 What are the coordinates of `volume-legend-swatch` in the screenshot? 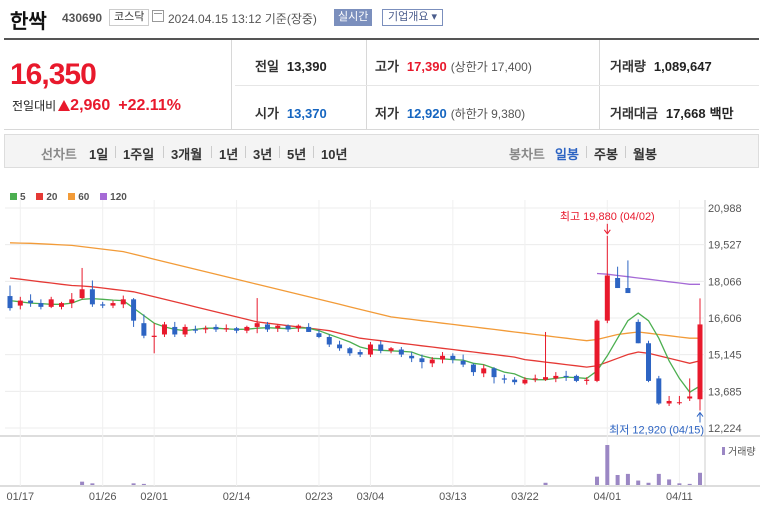 It's located at (723, 451).